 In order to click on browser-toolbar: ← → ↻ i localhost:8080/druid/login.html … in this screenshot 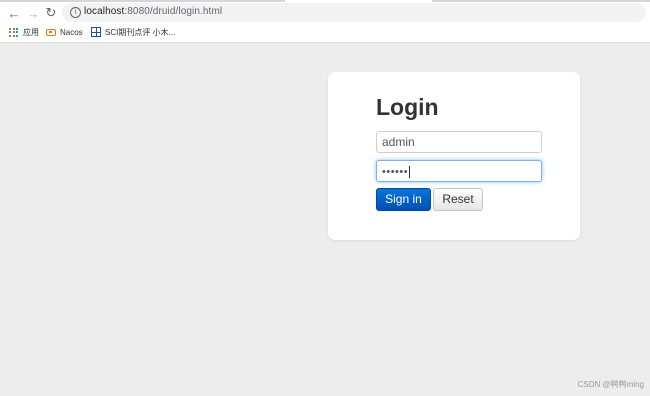, I will do `click(325, 21)`.